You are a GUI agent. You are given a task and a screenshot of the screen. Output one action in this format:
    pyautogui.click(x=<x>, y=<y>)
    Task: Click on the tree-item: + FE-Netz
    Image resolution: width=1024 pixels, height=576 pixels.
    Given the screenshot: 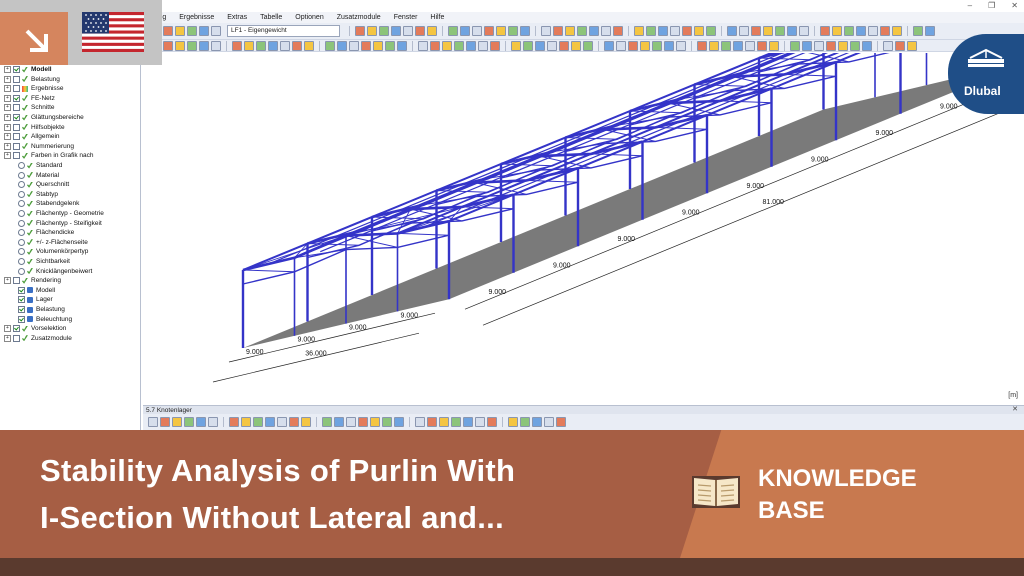 What is the action you would take?
    pyautogui.click(x=29, y=98)
    